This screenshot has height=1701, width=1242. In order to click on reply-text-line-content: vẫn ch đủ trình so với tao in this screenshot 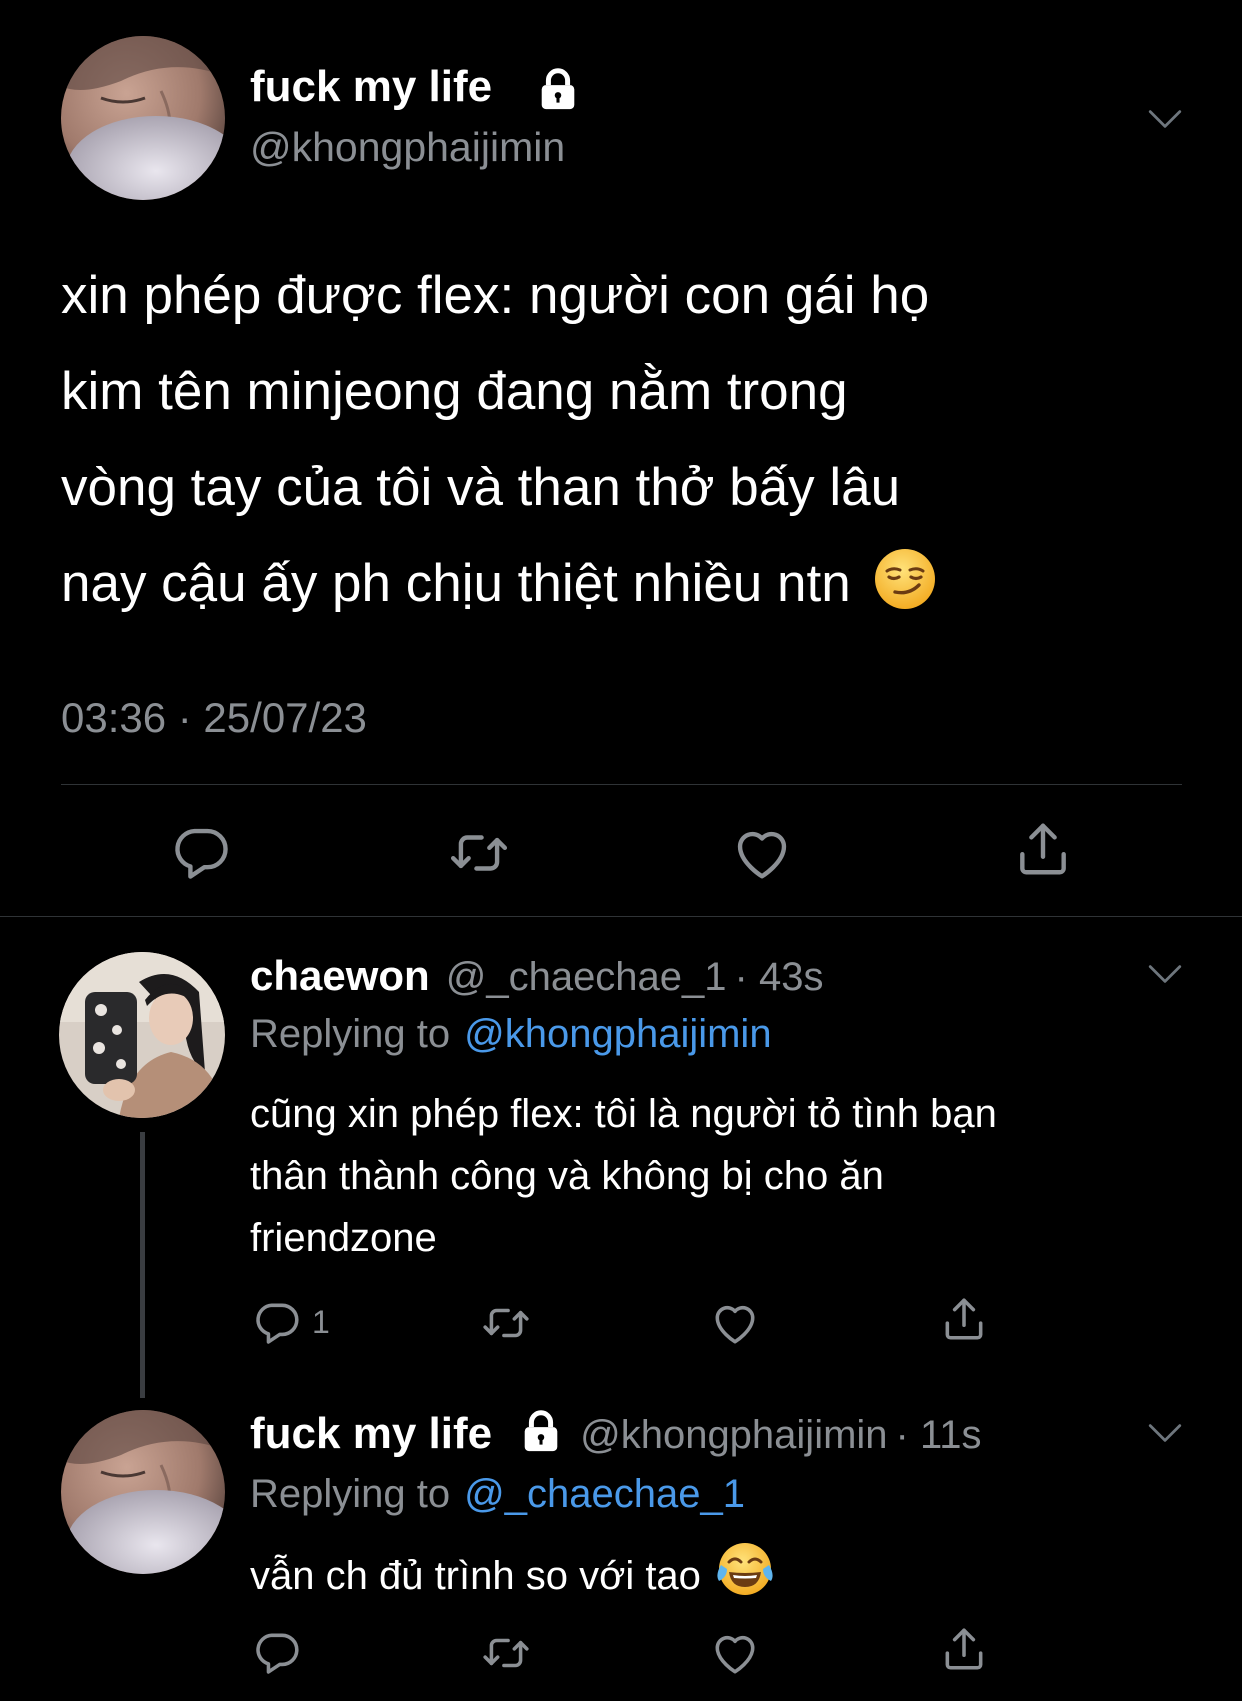, I will do `click(475, 1576)`.